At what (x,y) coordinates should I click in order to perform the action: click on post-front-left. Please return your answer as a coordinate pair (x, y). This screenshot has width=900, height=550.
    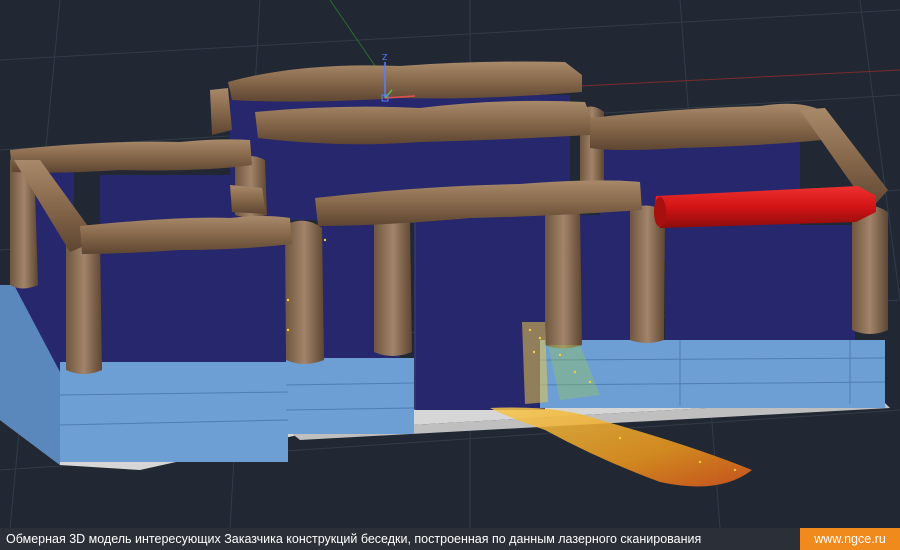
    Looking at the image, I should click on (84, 304).